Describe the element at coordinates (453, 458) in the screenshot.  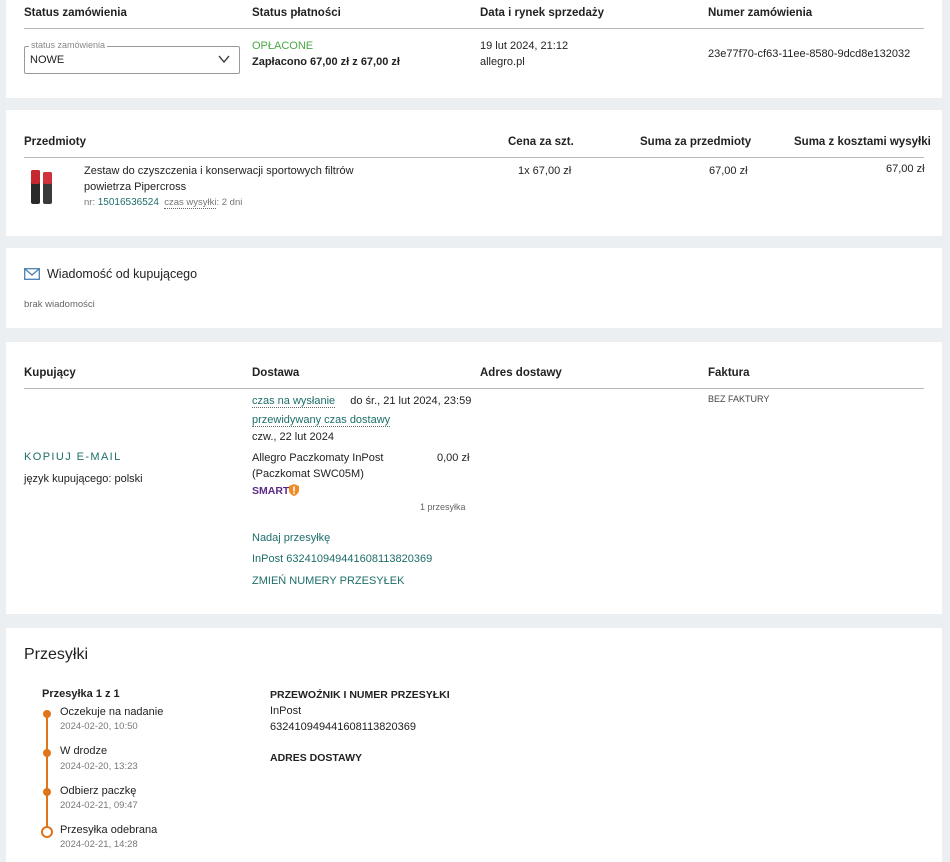
I see `delivery-method-price: 0,00 zł` at that location.